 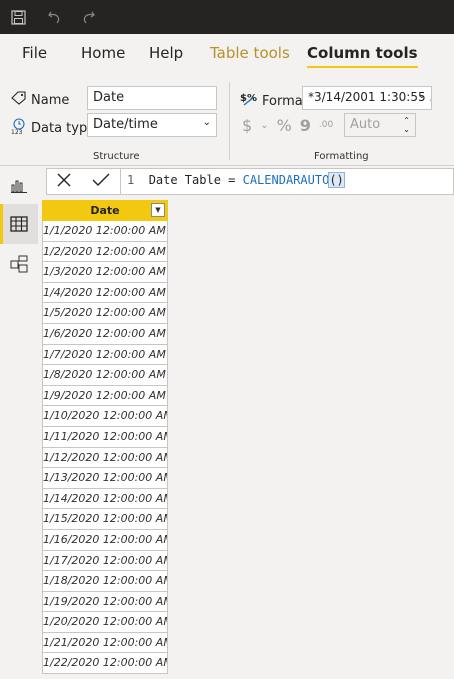 What do you see at coordinates (227, 17) in the screenshot?
I see `title-bar` at bounding box center [227, 17].